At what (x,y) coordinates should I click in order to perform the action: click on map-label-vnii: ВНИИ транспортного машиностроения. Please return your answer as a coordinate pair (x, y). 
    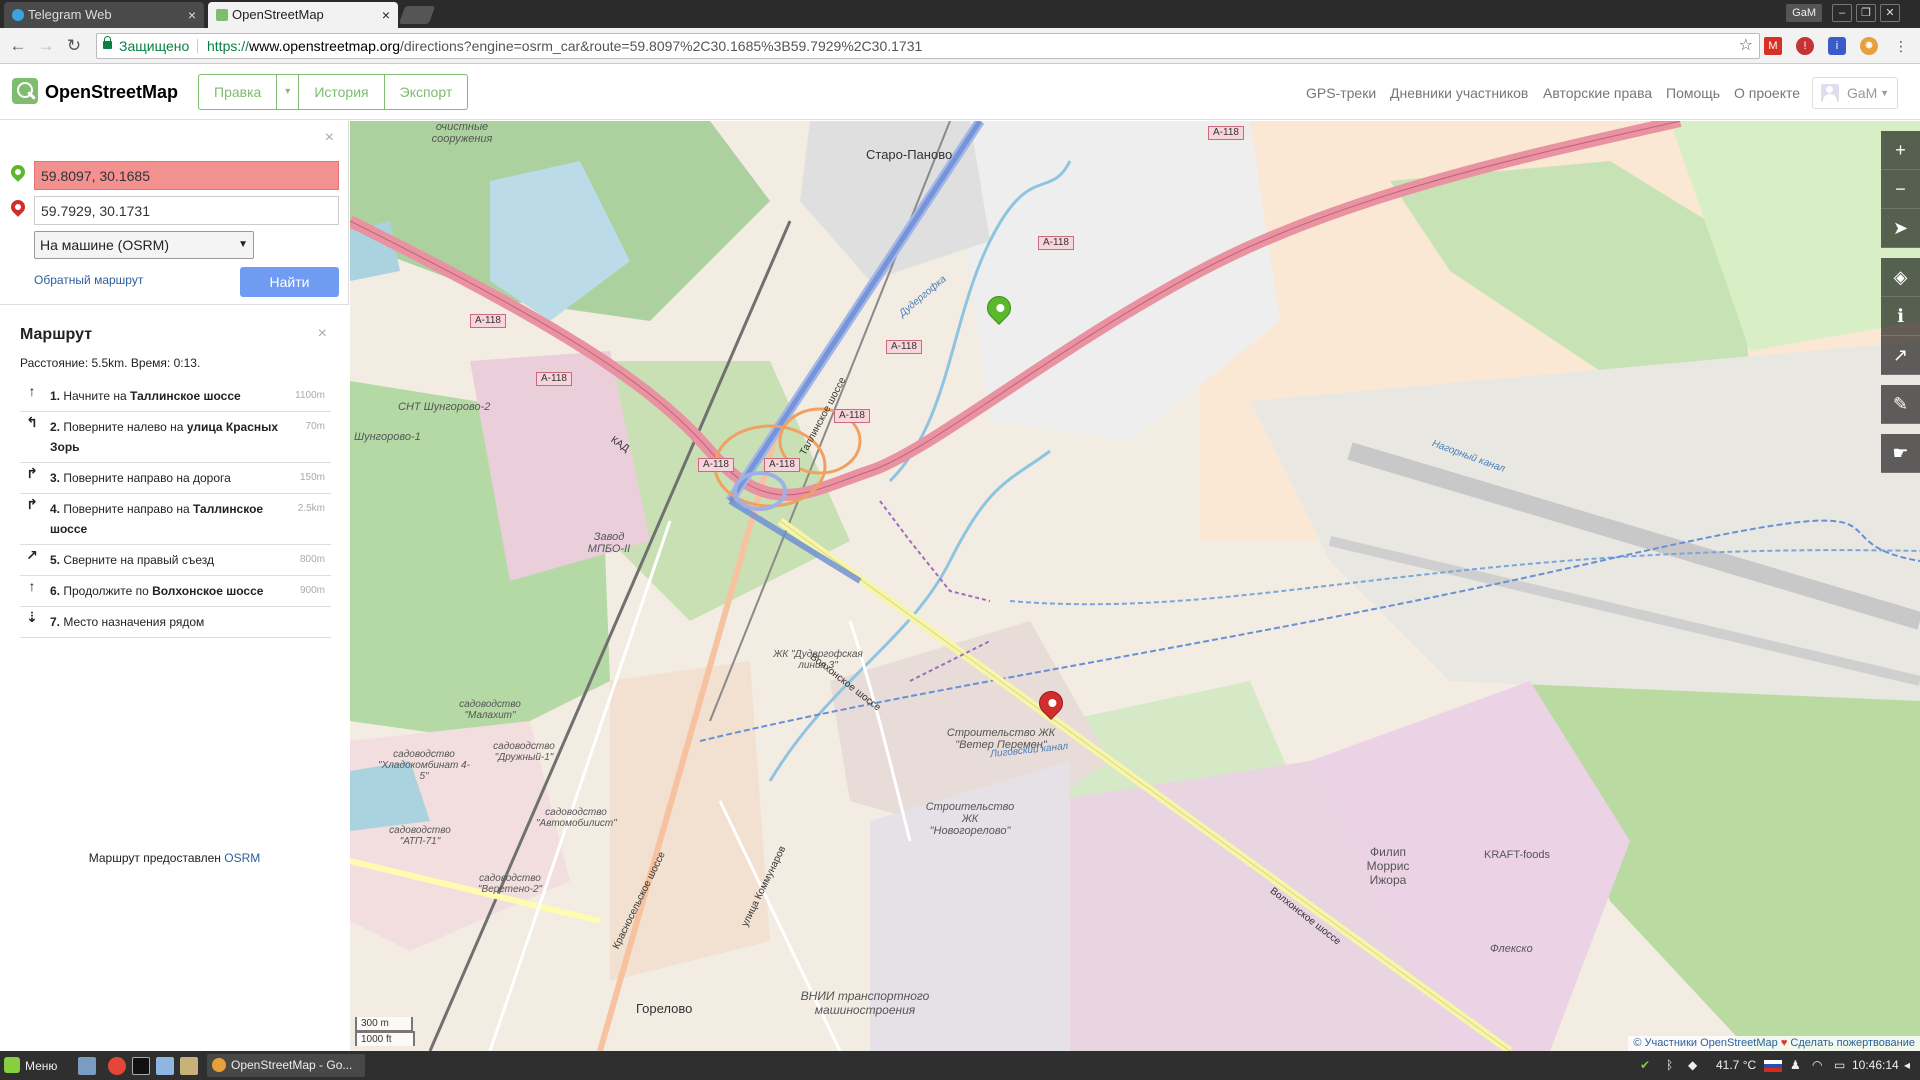
    Looking at the image, I should click on (865, 1003).